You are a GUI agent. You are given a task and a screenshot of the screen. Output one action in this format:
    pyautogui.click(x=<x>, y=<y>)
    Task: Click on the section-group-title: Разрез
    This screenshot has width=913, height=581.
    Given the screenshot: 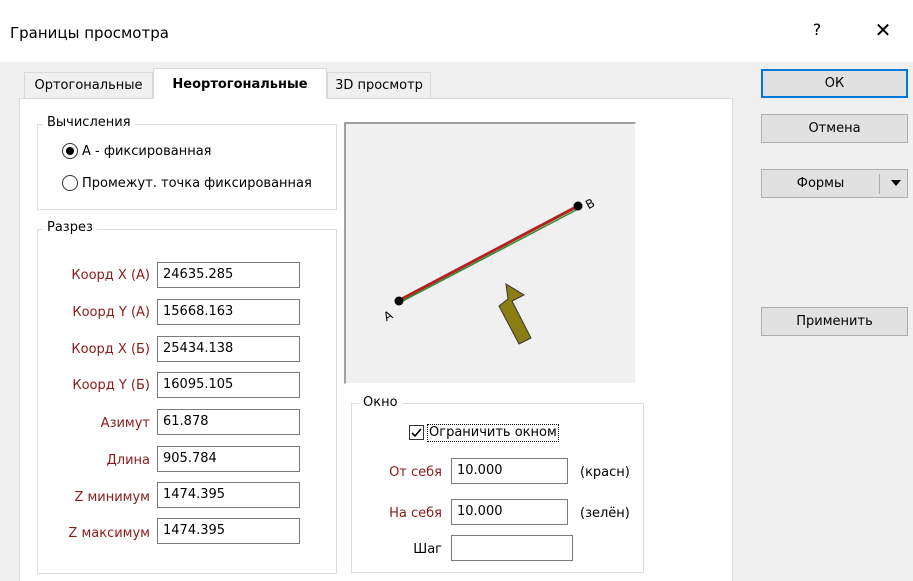 What is the action you would take?
    pyautogui.click(x=70, y=227)
    